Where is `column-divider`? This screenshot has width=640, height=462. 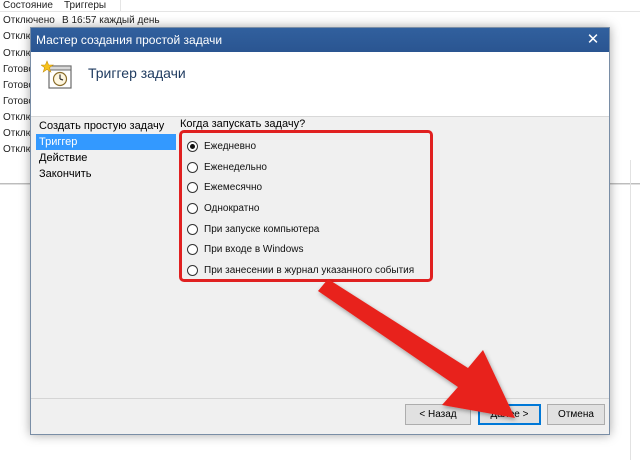
column-divider is located at coordinates (120, 6).